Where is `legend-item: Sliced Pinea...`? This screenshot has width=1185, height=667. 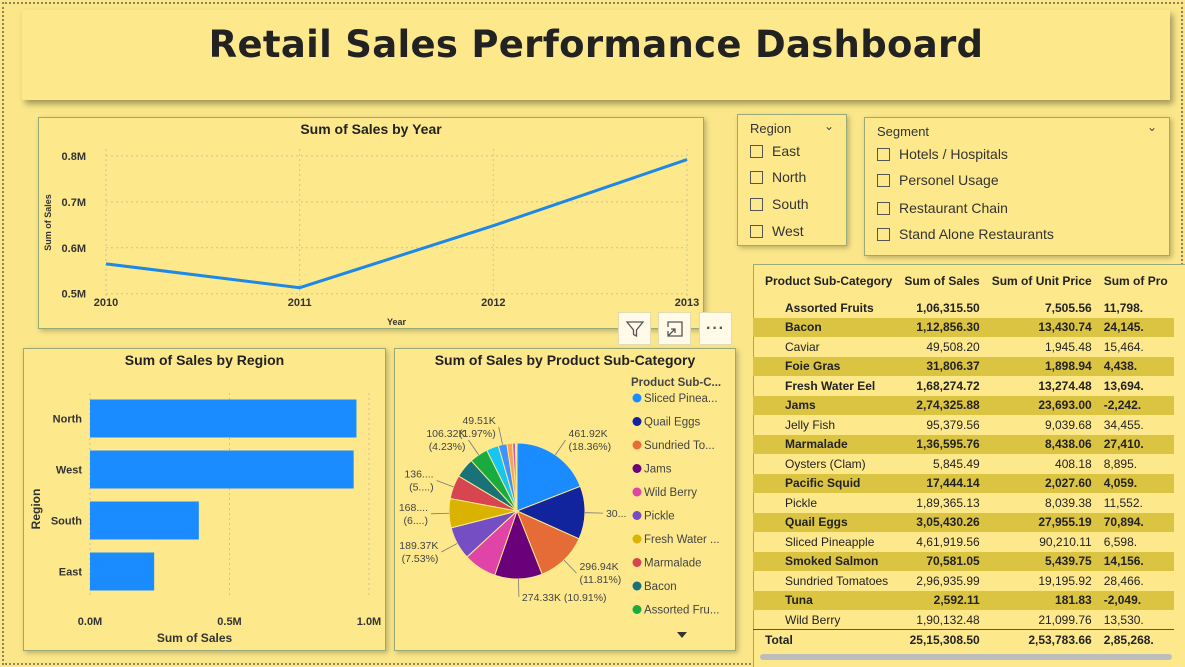
legend-item: Sliced Pinea... is located at coordinates (681, 399).